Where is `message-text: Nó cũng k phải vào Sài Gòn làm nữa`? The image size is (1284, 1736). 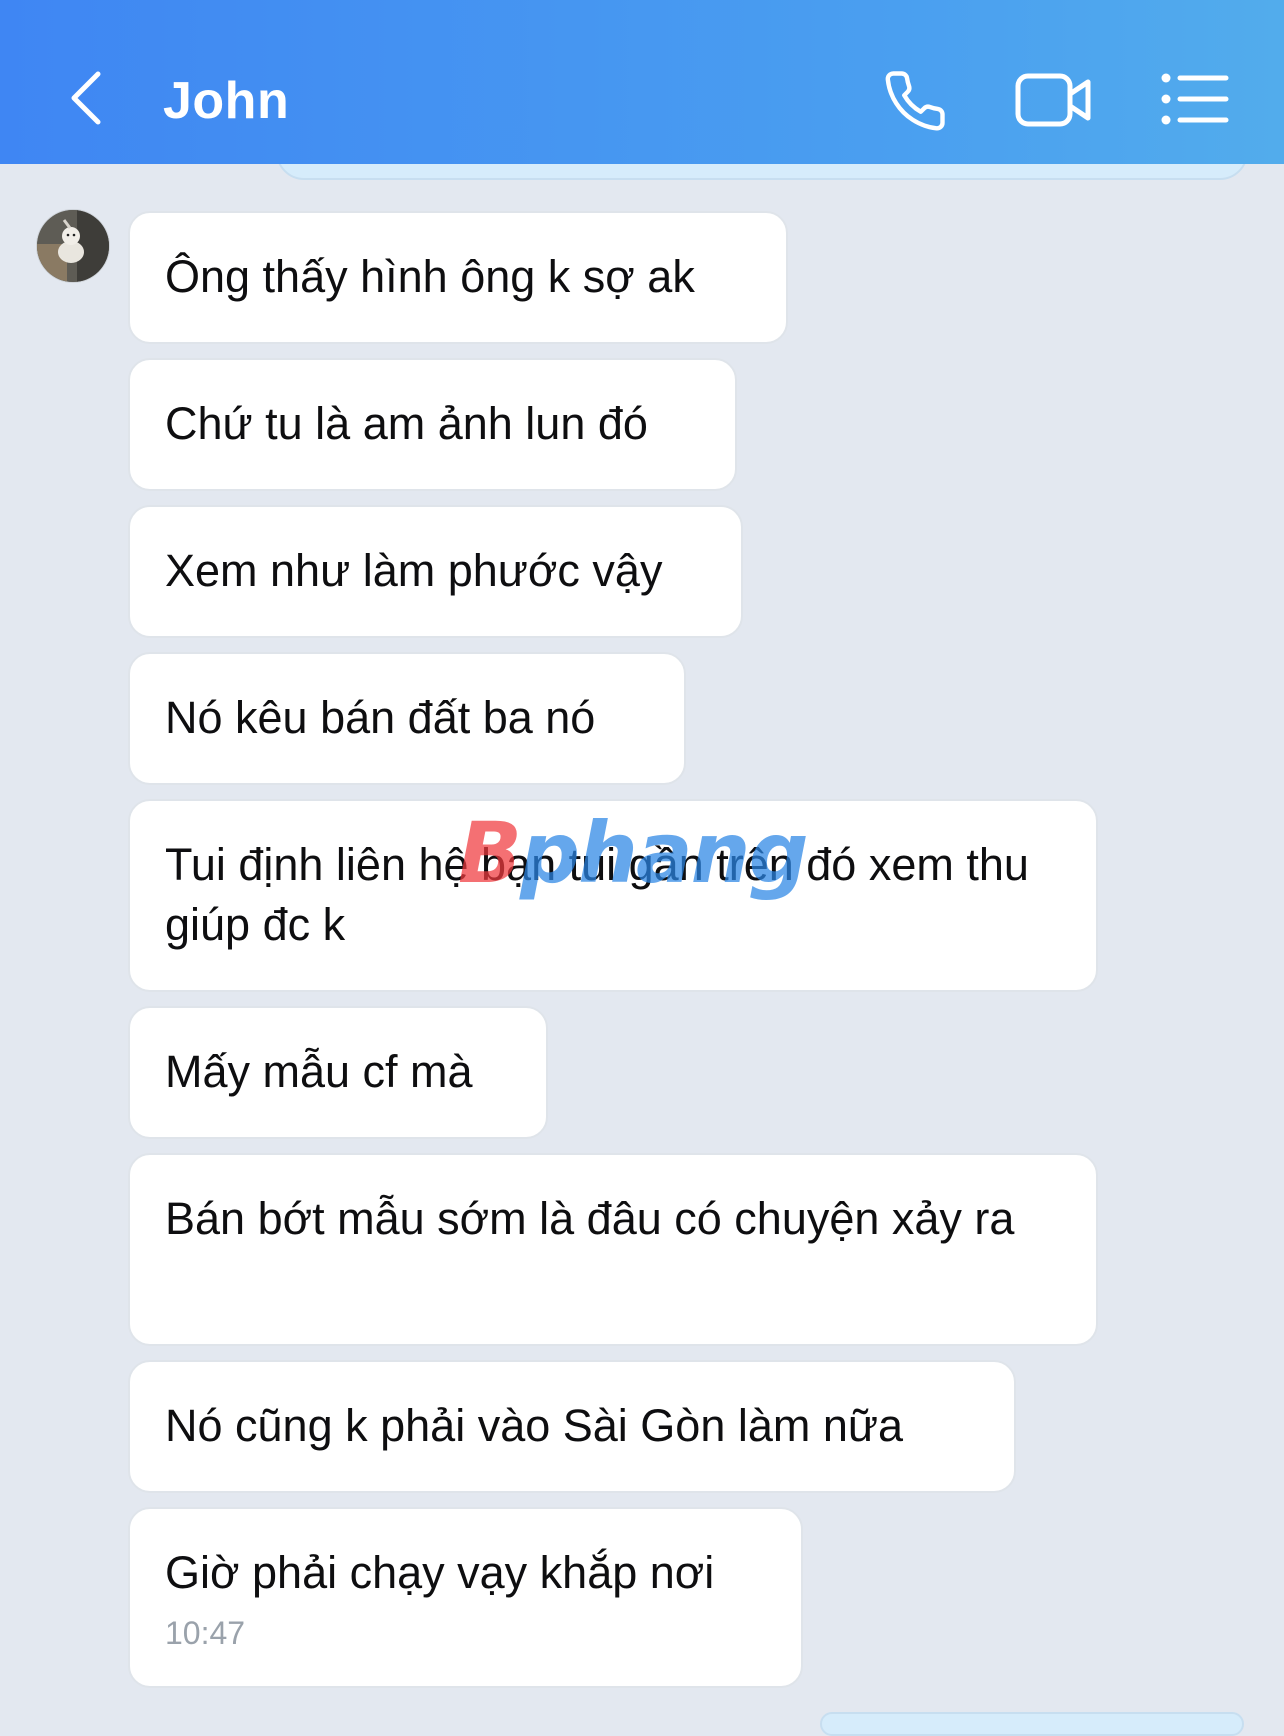 message-text: Nó cũng k phải vào Sài Gòn làm nữa is located at coordinates (534, 1425).